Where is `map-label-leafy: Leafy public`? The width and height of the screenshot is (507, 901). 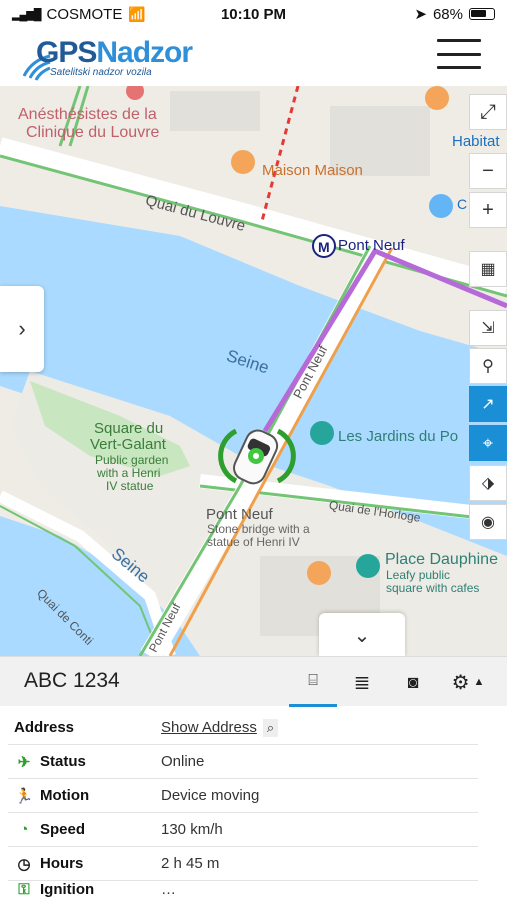 map-label-leafy: Leafy public is located at coordinates (418, 575).